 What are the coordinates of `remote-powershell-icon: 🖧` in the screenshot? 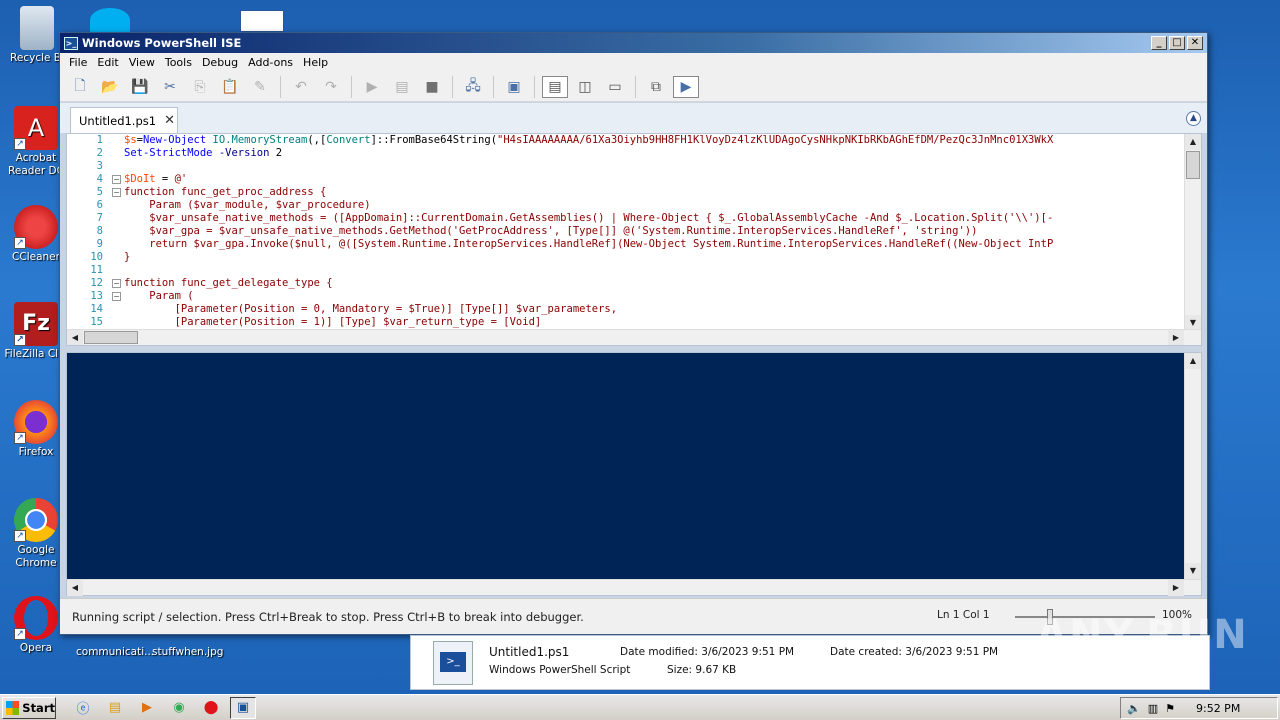 It's located at (473, 87).